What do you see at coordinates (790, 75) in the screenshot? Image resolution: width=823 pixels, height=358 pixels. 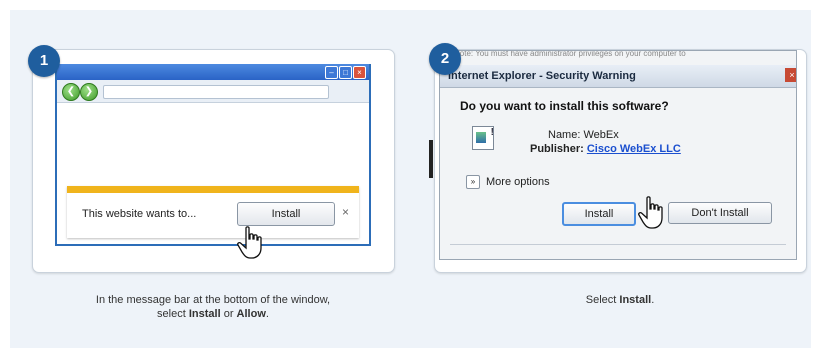 I see `close-icon: ×` at bounding box center [790, 75].